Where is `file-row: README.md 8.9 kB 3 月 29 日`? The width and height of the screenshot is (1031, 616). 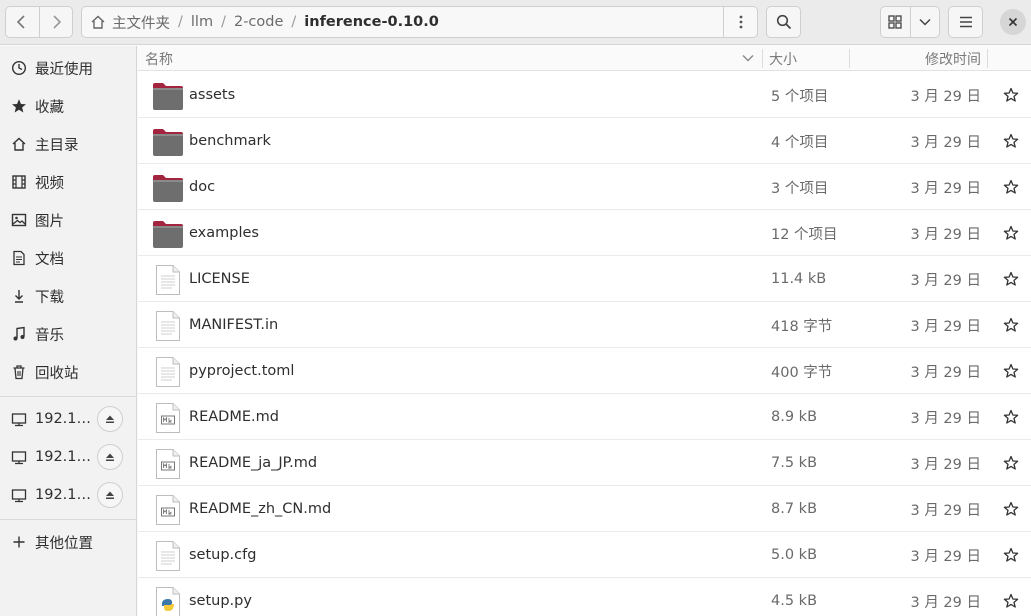
file-row: README.md 8.9 kB 3 月 29 日 is located at coordinates (584, 417).